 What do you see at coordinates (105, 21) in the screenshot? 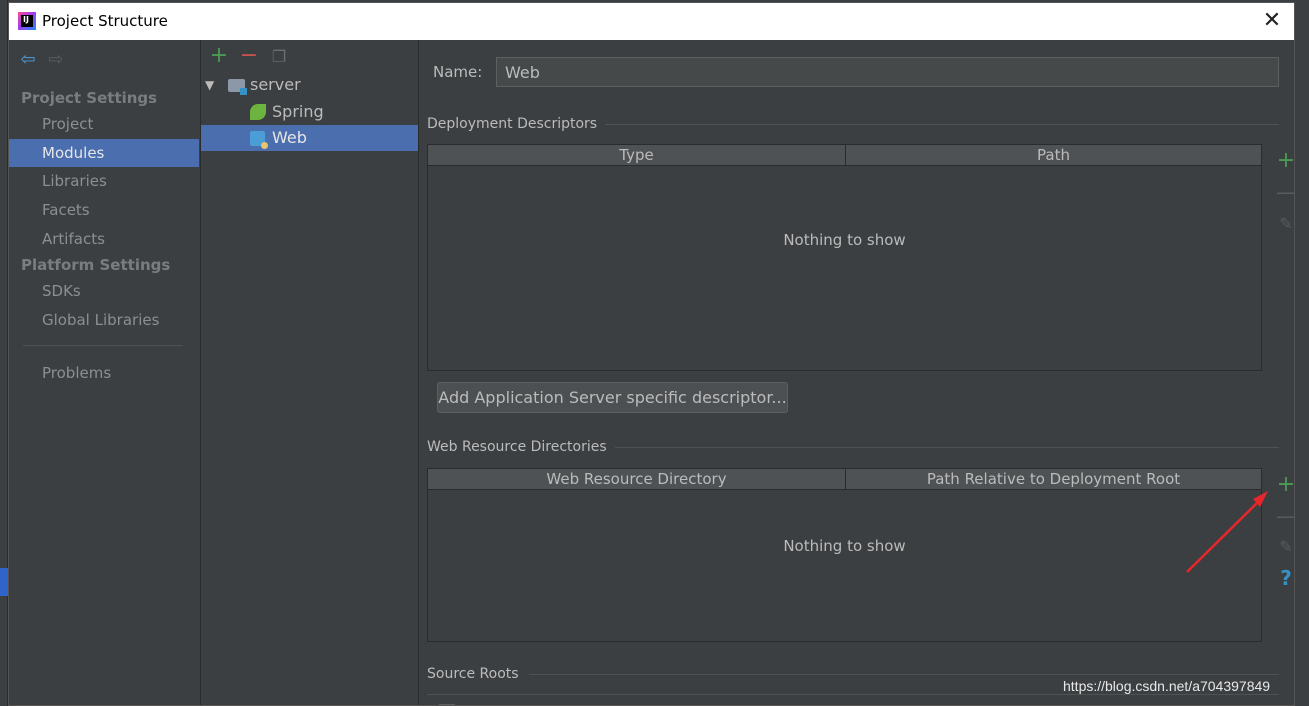
I see `window-title: Project Structure` at bounding box center [105, 21].